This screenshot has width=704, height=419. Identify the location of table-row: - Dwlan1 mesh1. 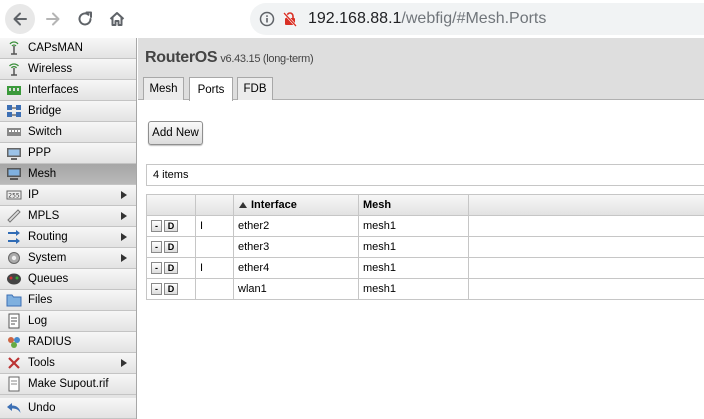
(425, 289).